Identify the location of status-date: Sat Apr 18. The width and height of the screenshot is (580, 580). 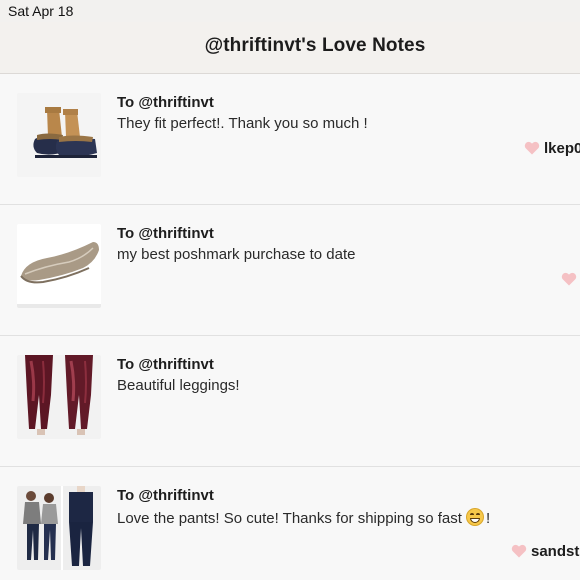
(41, 11).